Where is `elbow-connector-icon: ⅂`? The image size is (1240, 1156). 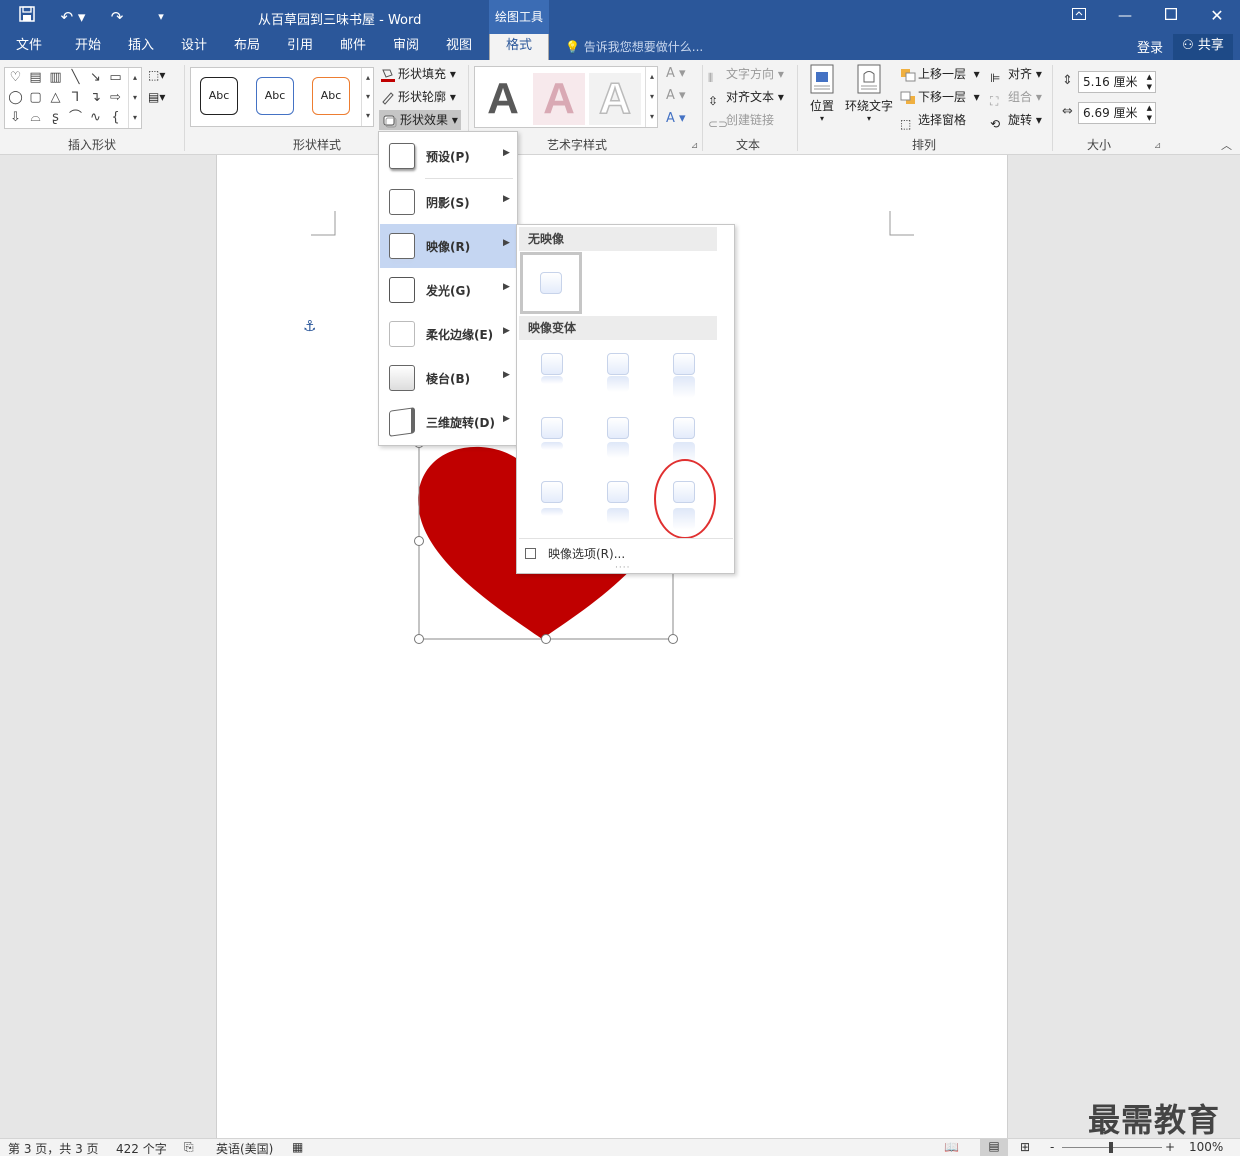
elbow-connector-icon: ⅂ is located at coordinates (75, 97).